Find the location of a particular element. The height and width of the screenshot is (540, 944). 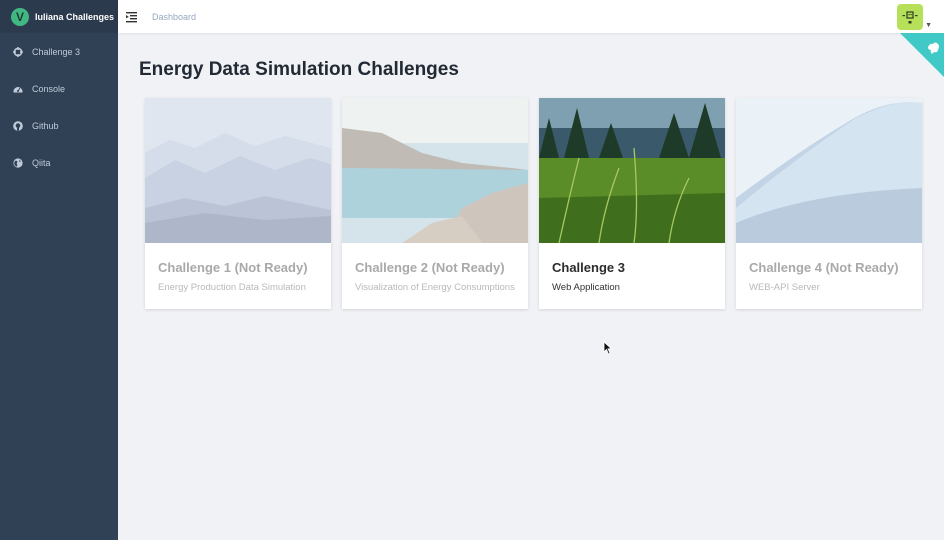

crosshair-icon is located at coordinates (17, 51).